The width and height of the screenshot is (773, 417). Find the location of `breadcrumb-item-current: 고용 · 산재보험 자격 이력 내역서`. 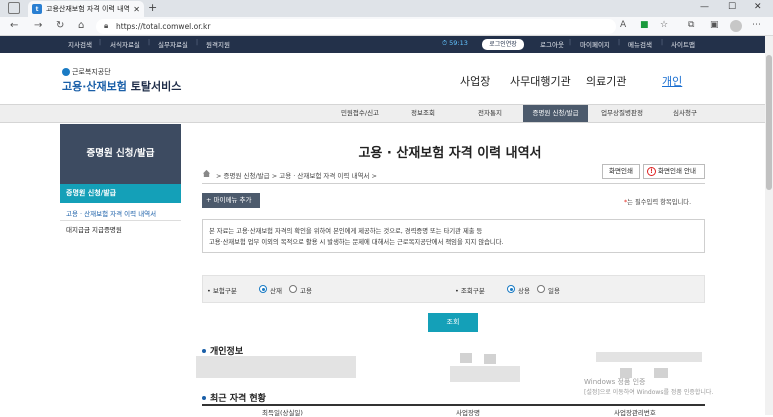

breadcrumb-item-current: 고용 · 산재보험 자격 이력 내역서 is located at coordinates (324, 176).